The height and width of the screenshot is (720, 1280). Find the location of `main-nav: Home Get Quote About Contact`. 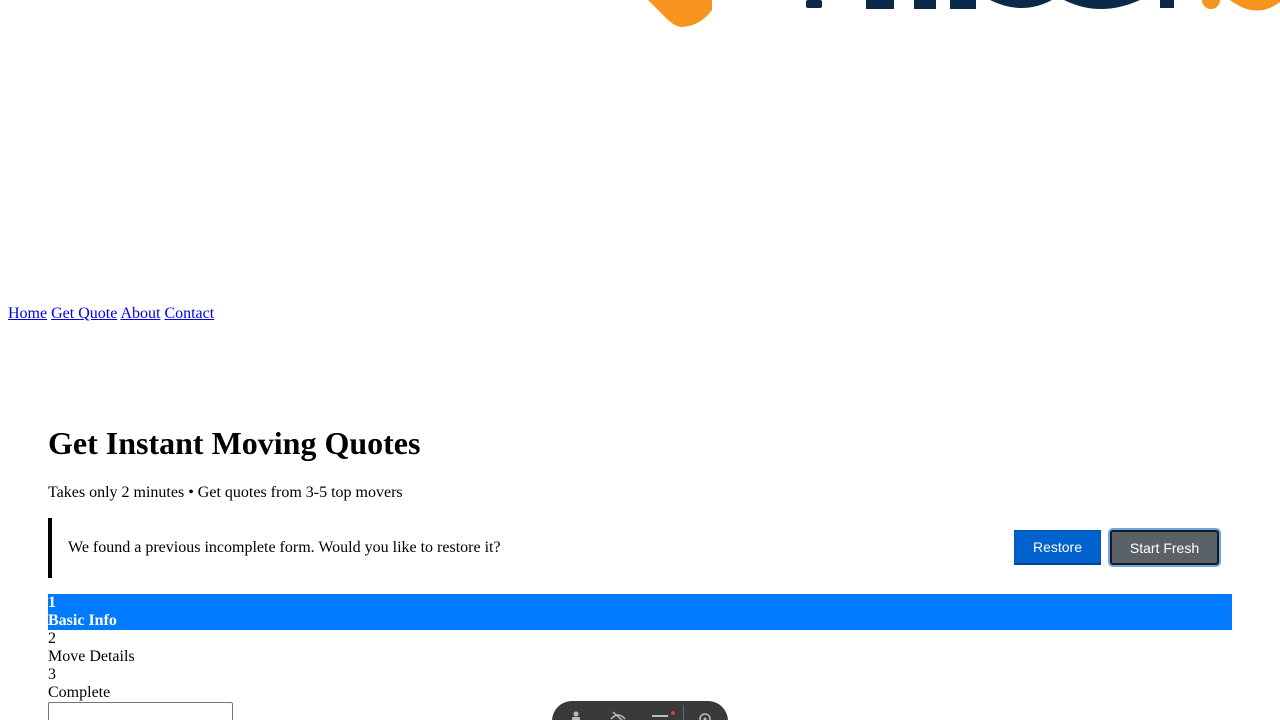

main-nav: Home Get Quote About Contact is located at coordinates (111, 314).